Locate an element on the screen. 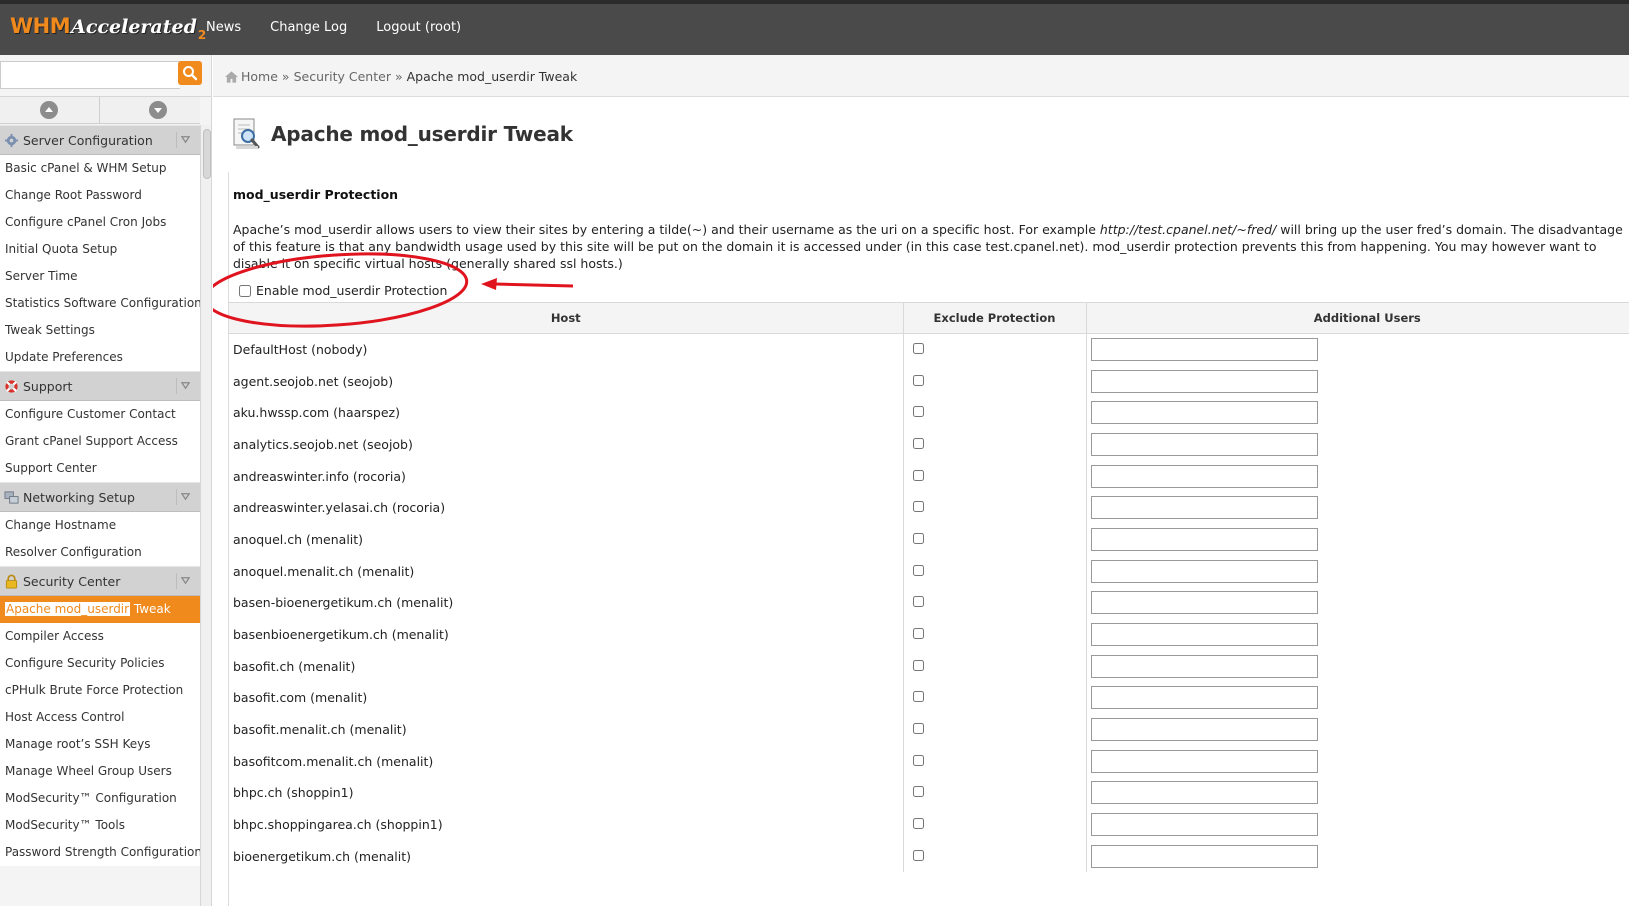  menu-group-networking-setup: Networking Setup is located at coordinates (100, 497).